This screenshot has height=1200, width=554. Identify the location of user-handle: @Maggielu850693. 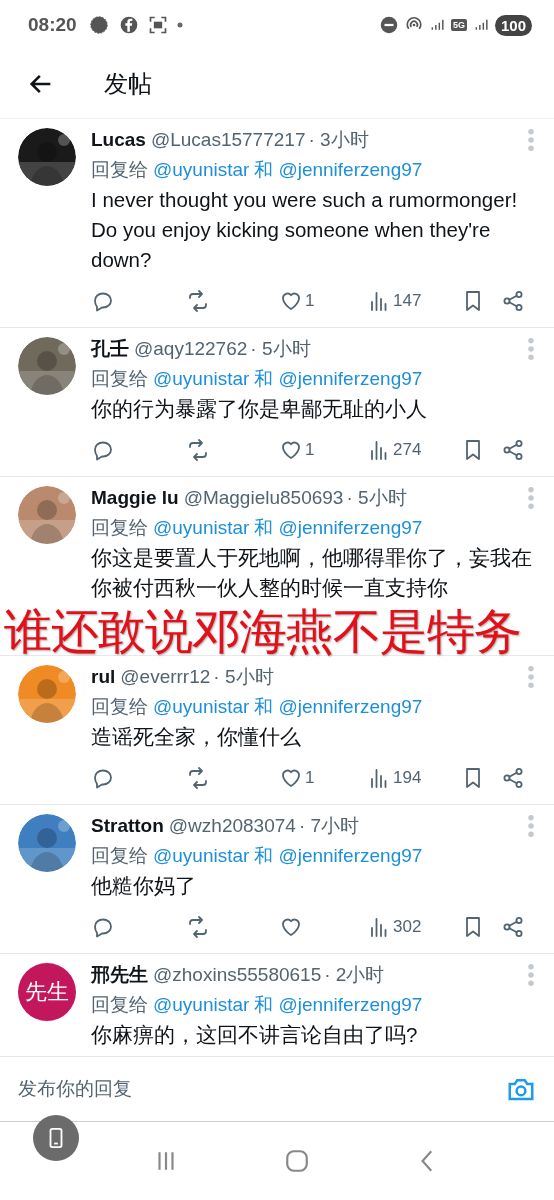
(263, 498).